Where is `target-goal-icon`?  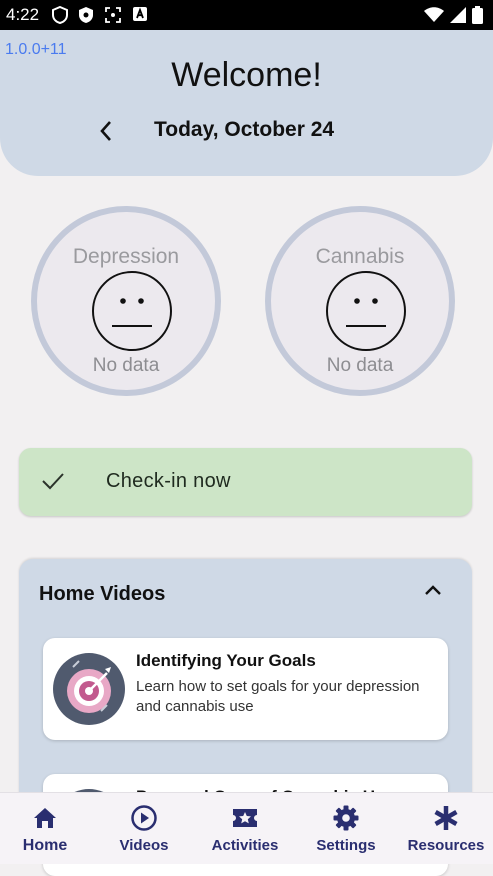 target-goal-icon is located at coordinates (89, 689).